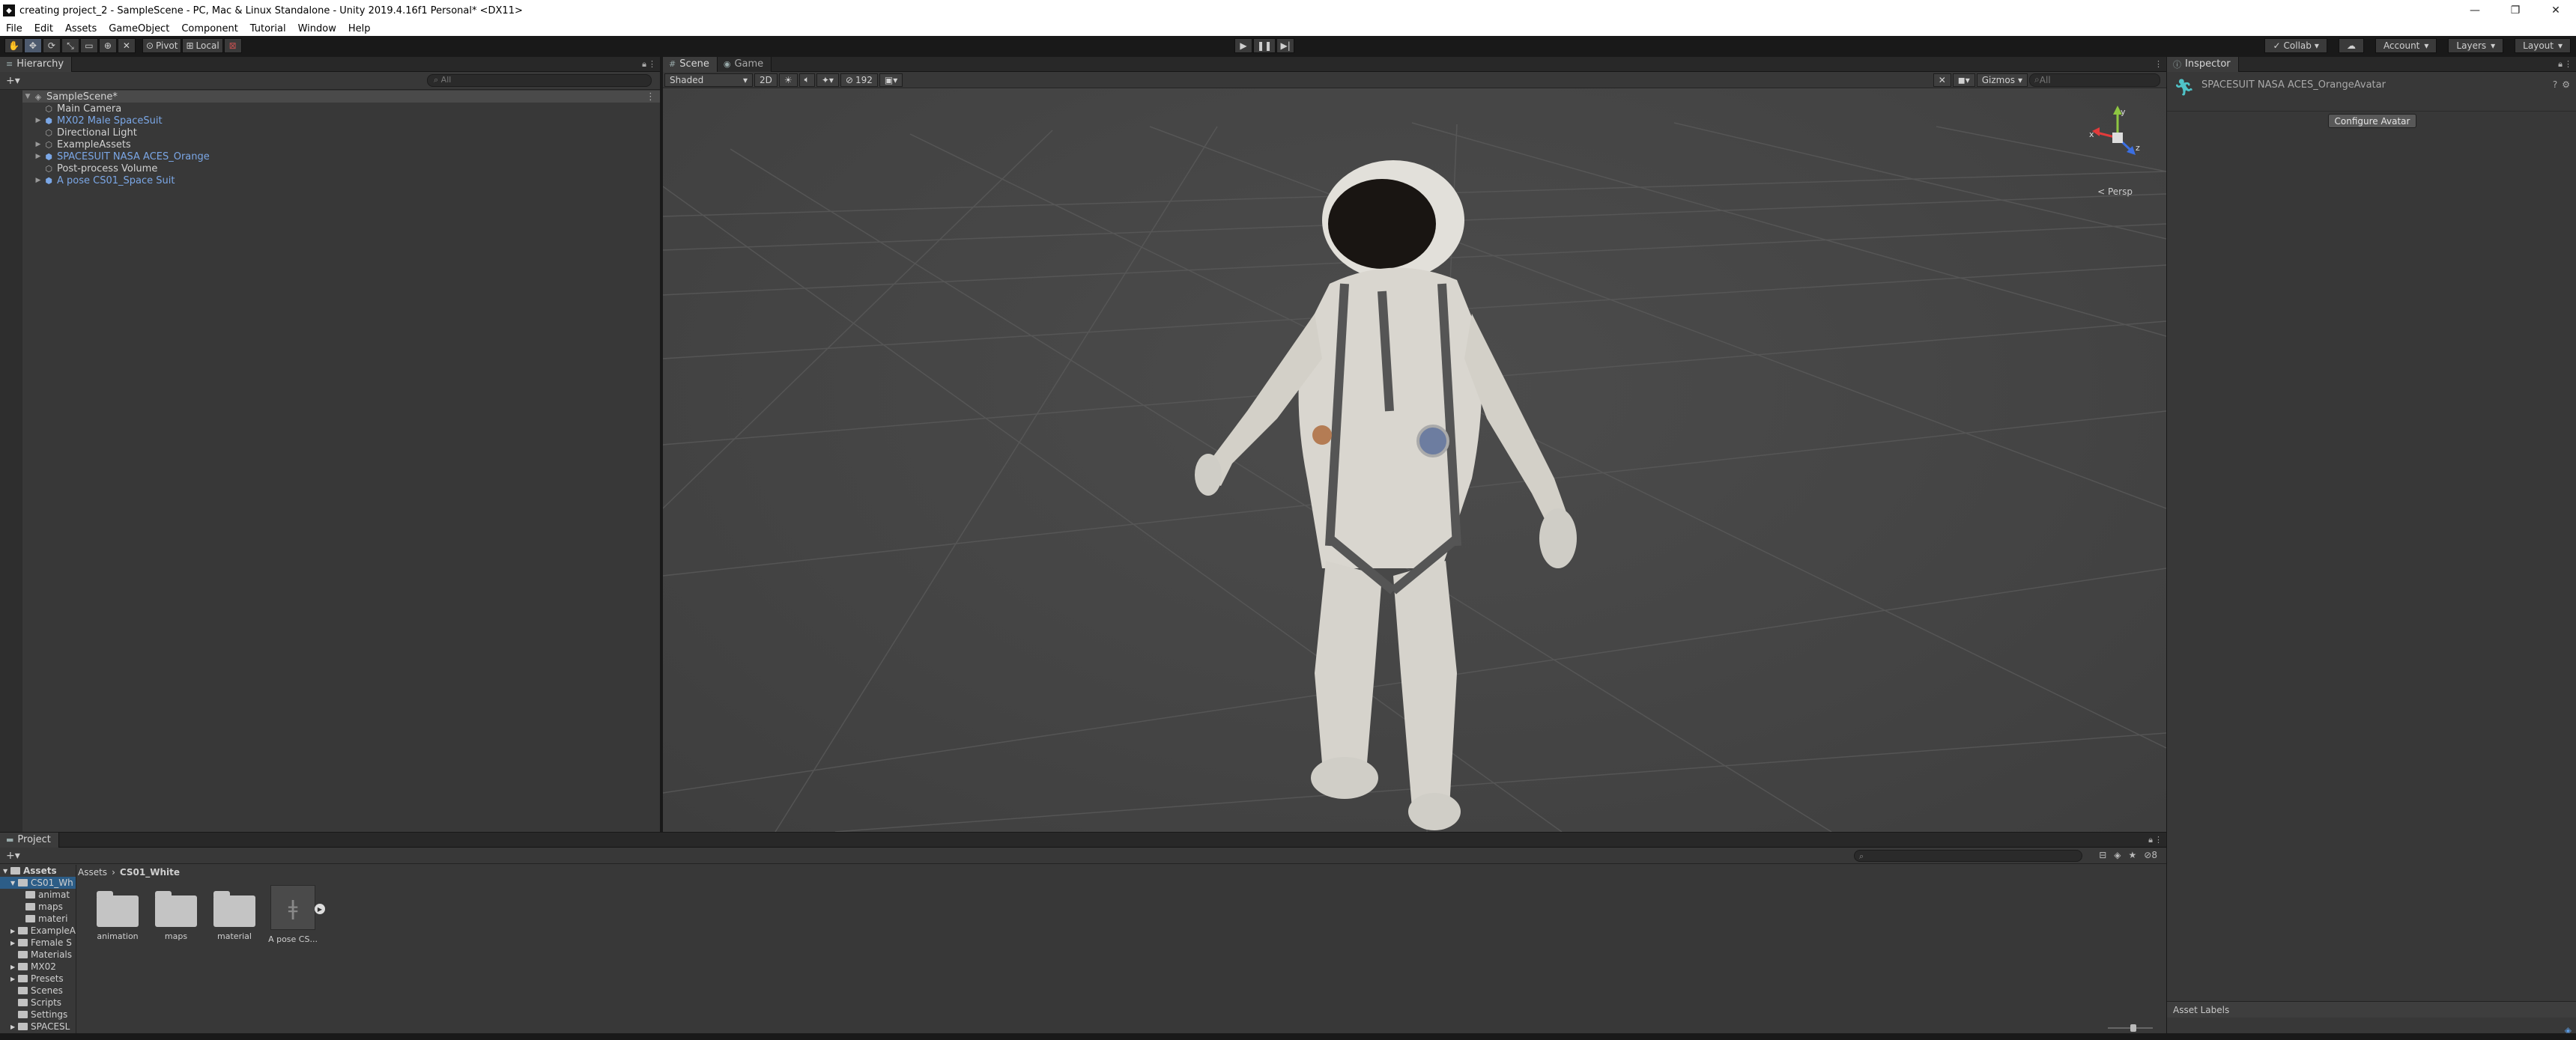 This screenshot has width=2576, height=1040. Describe the element at coordinates (118, 914) in the screenshot. I see `asset-item-animation: animation` at that location.